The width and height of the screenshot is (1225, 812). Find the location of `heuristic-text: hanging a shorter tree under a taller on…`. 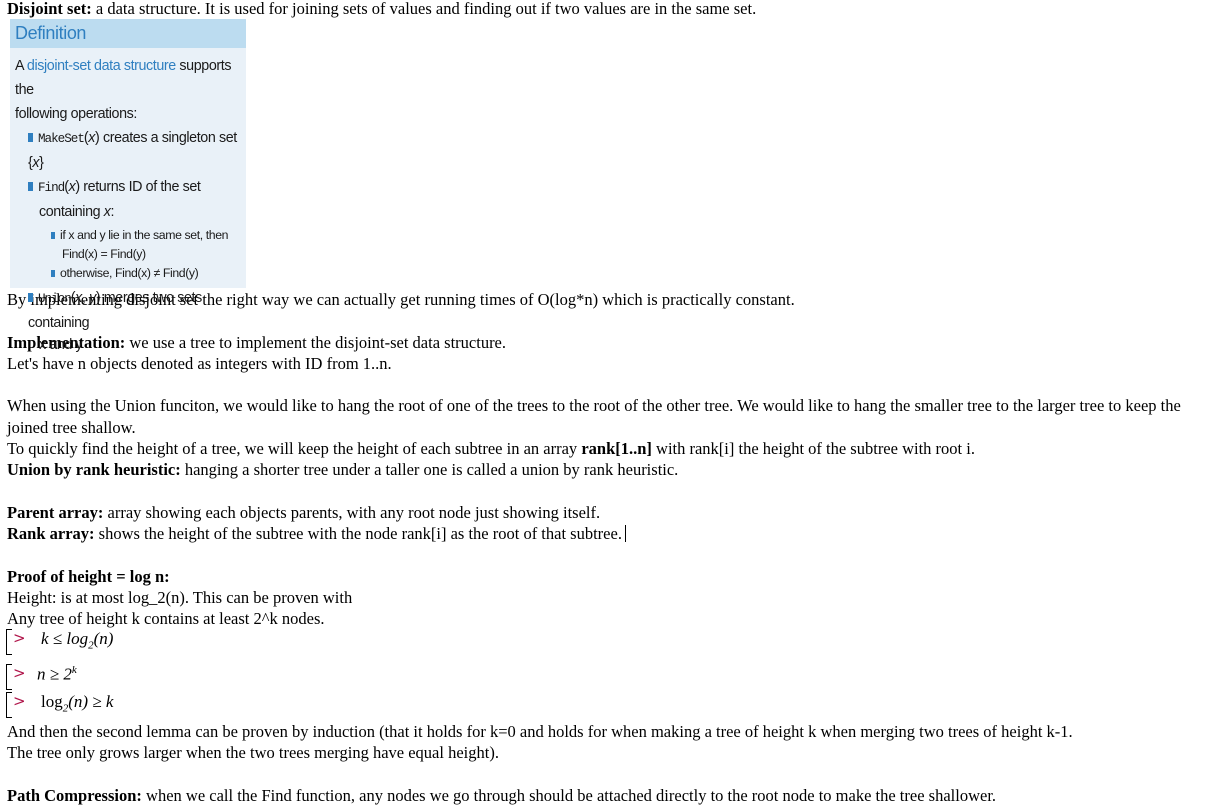

heuristic-text: hanging a shorter tree under a taller on… is located at coordinates (429, 470).